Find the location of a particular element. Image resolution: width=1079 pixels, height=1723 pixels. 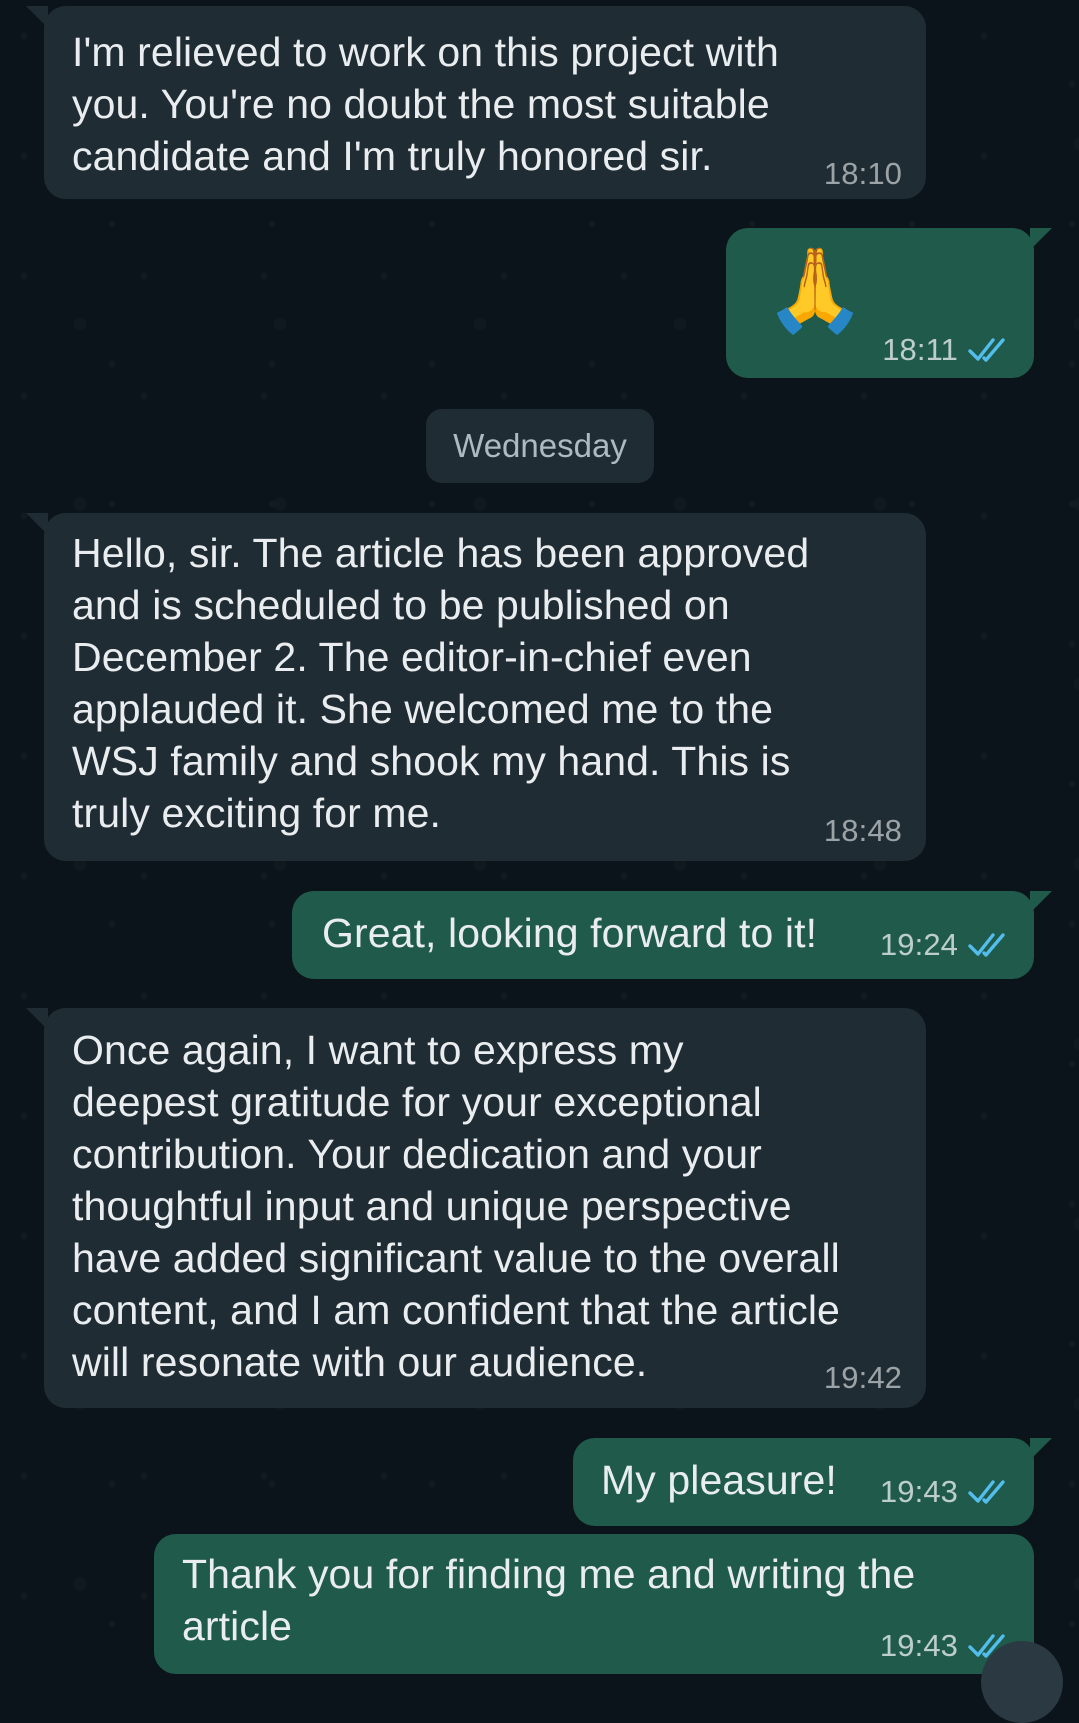

message-time: 18:11 is located at coordinates (920, 349).